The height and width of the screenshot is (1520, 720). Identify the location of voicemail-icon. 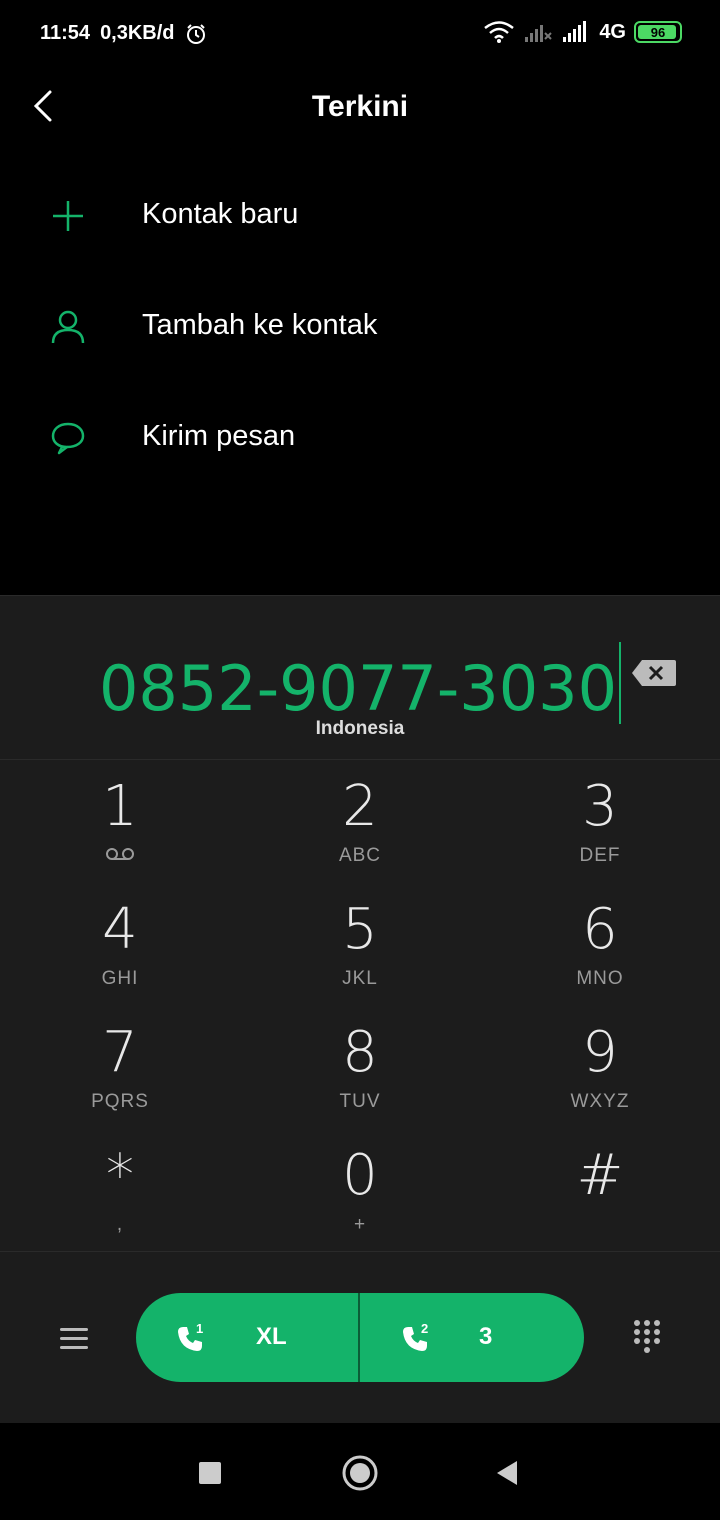
(120, 854).